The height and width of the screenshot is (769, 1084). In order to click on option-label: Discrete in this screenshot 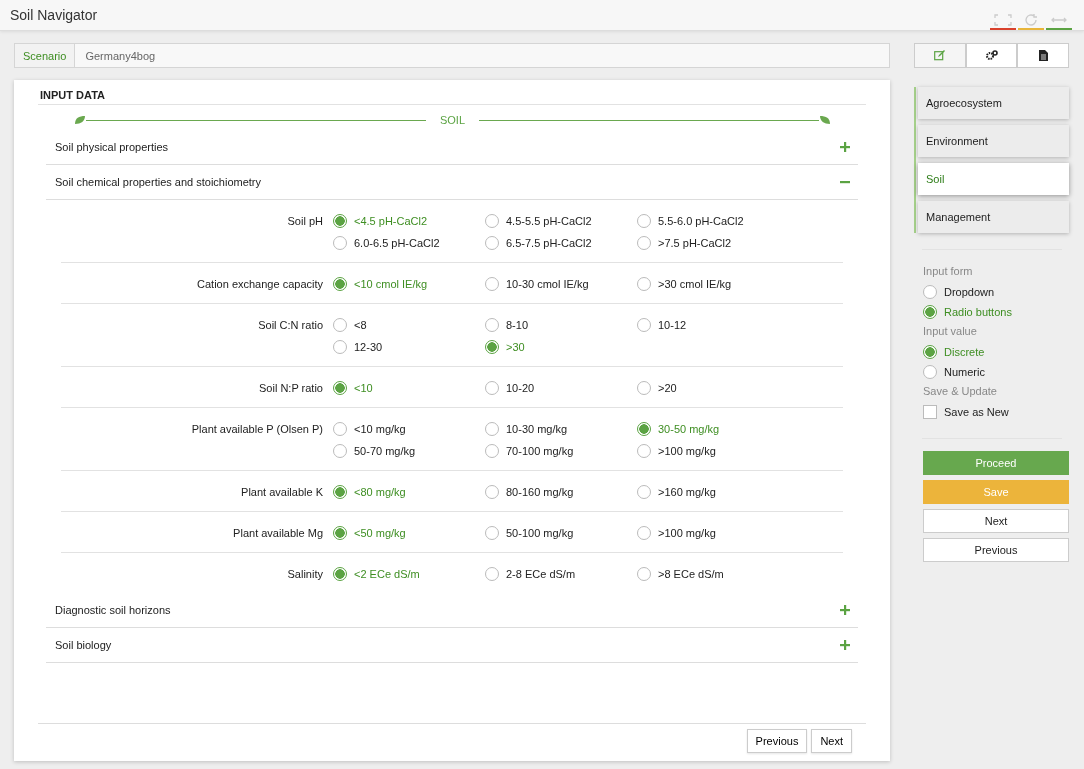, I will do `click(964, 352)`.